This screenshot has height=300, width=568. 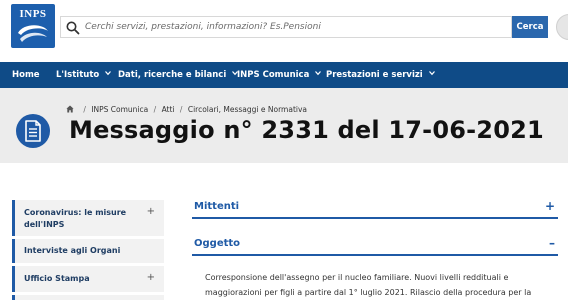 I want to click on breadcrumb-item-atti: Atti, so click(x=168, y=109).